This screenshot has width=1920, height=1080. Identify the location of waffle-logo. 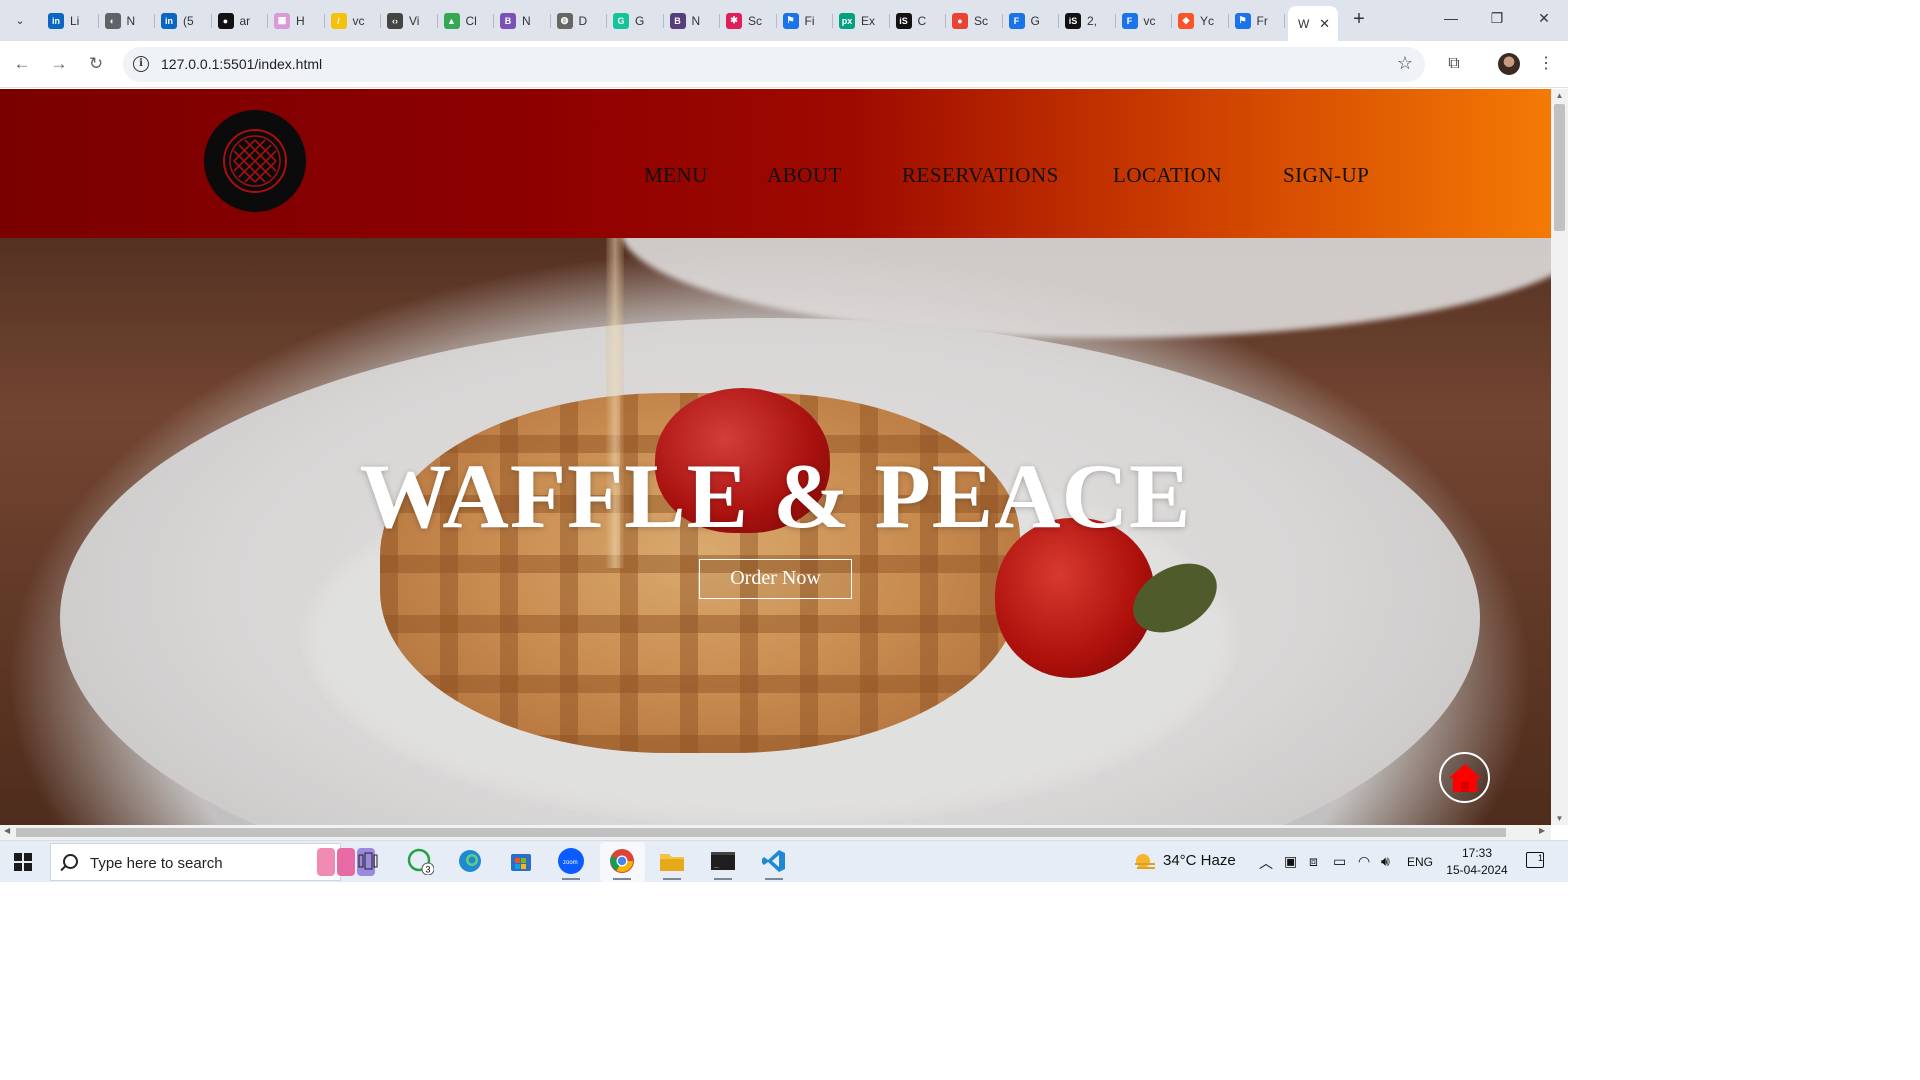
(255, 161).